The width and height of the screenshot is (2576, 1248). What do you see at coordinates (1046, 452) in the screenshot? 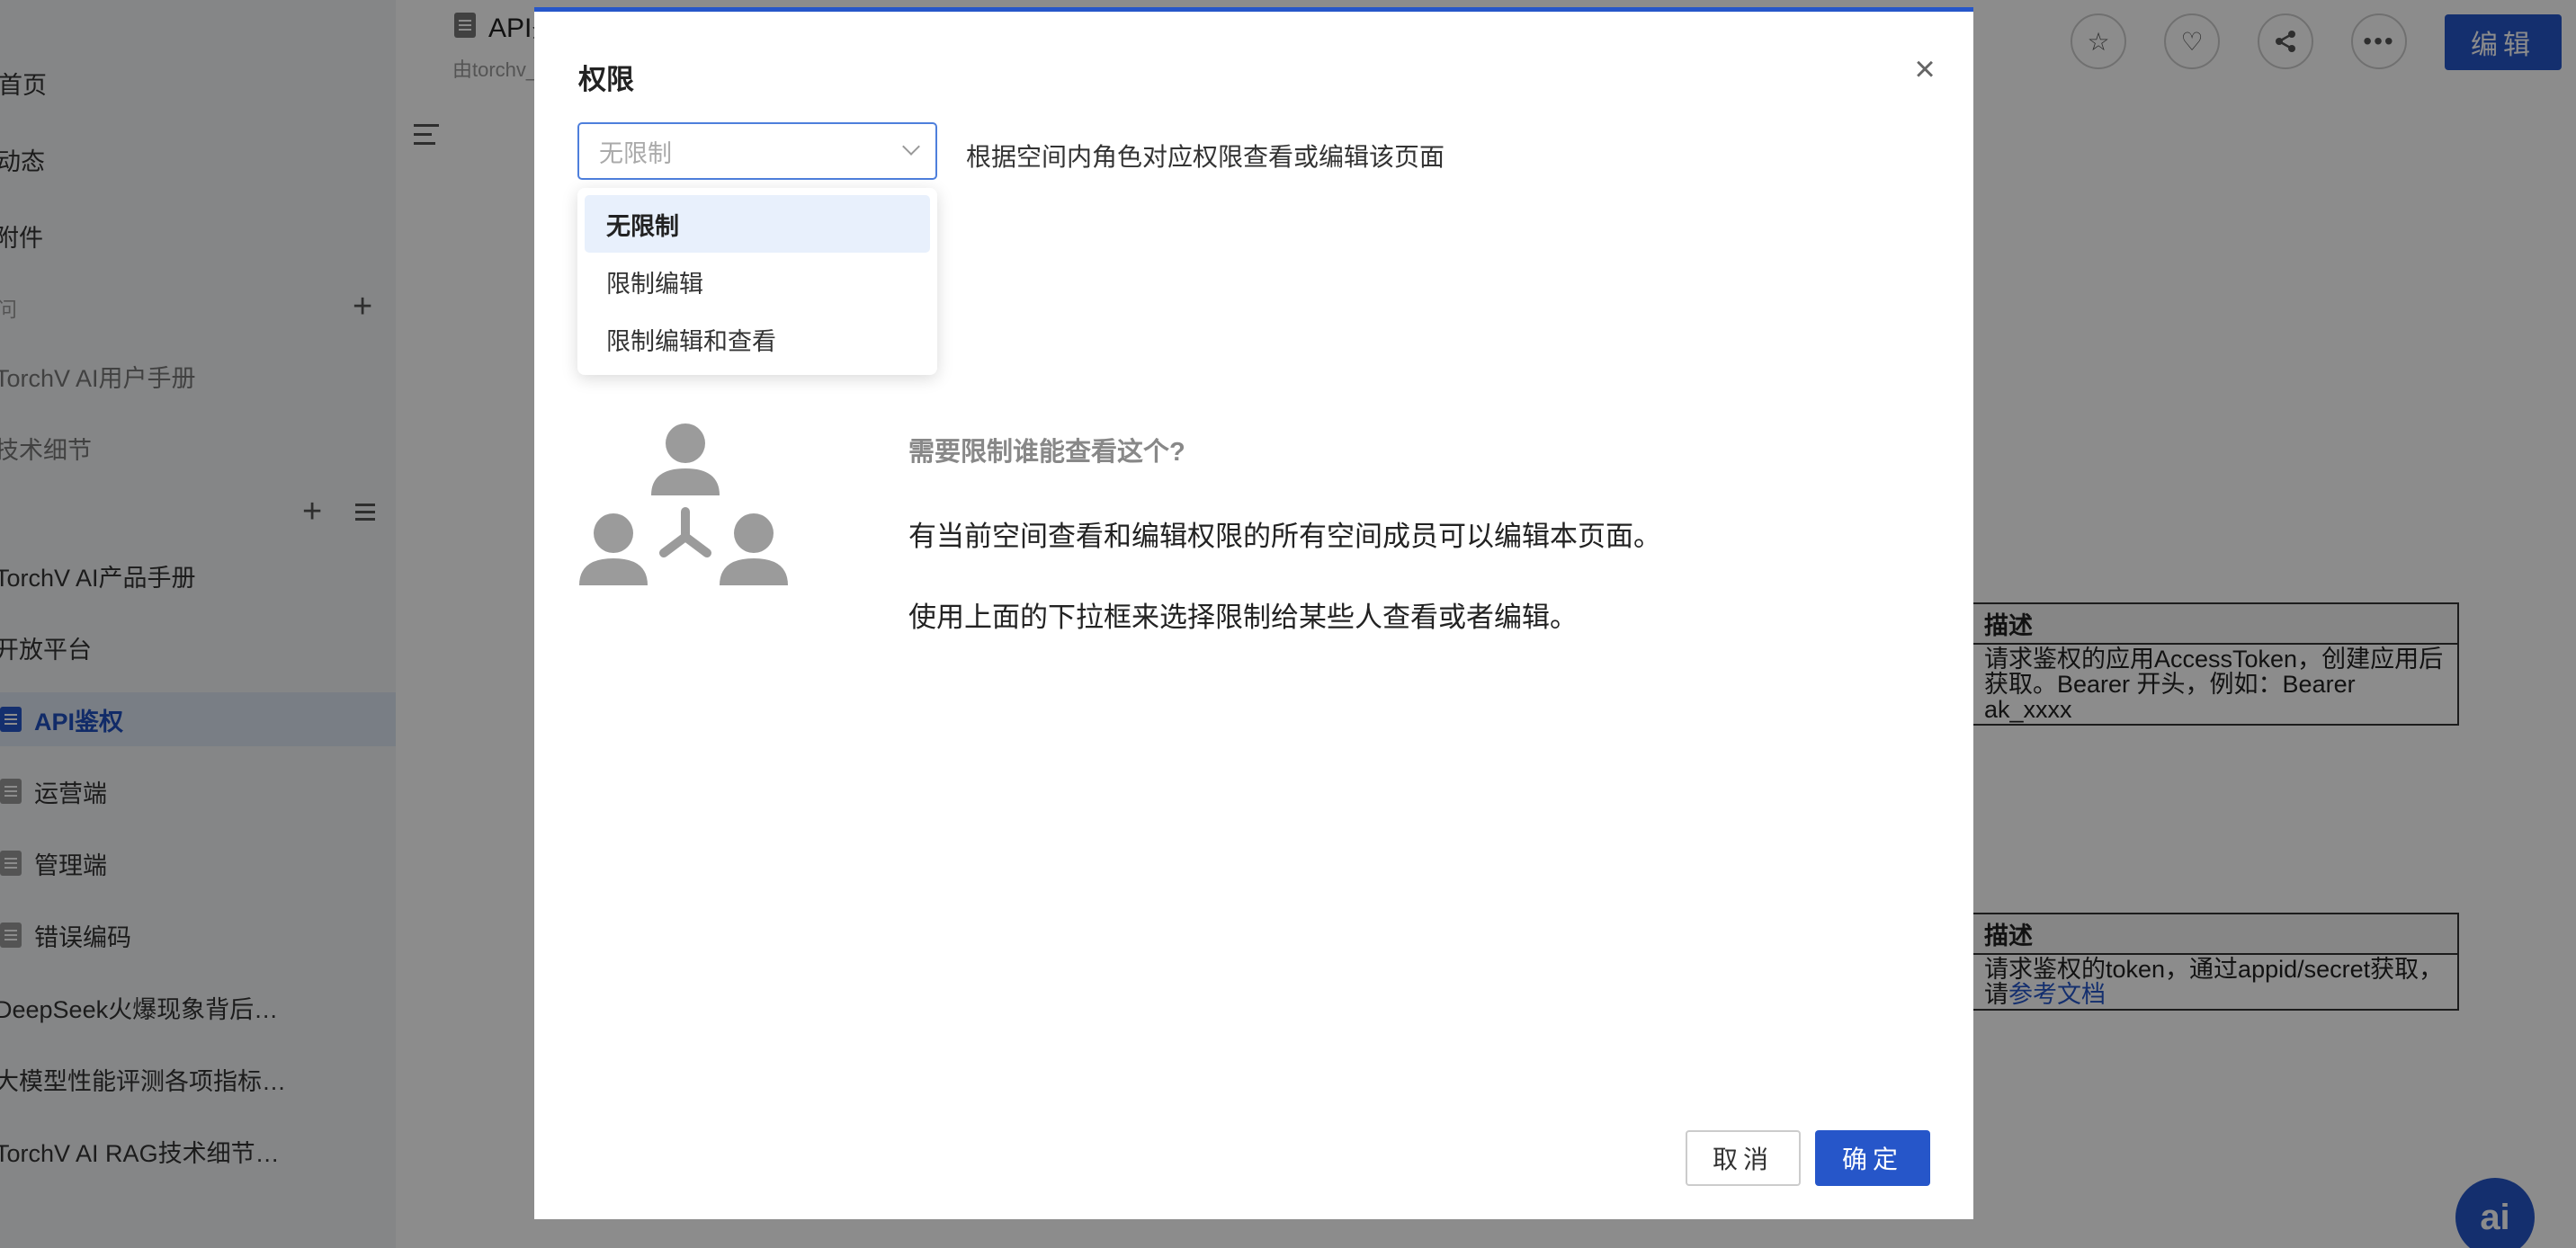
I see `info-question: 需要限制谁能查看这个?` at bounding box center [1046, 452].